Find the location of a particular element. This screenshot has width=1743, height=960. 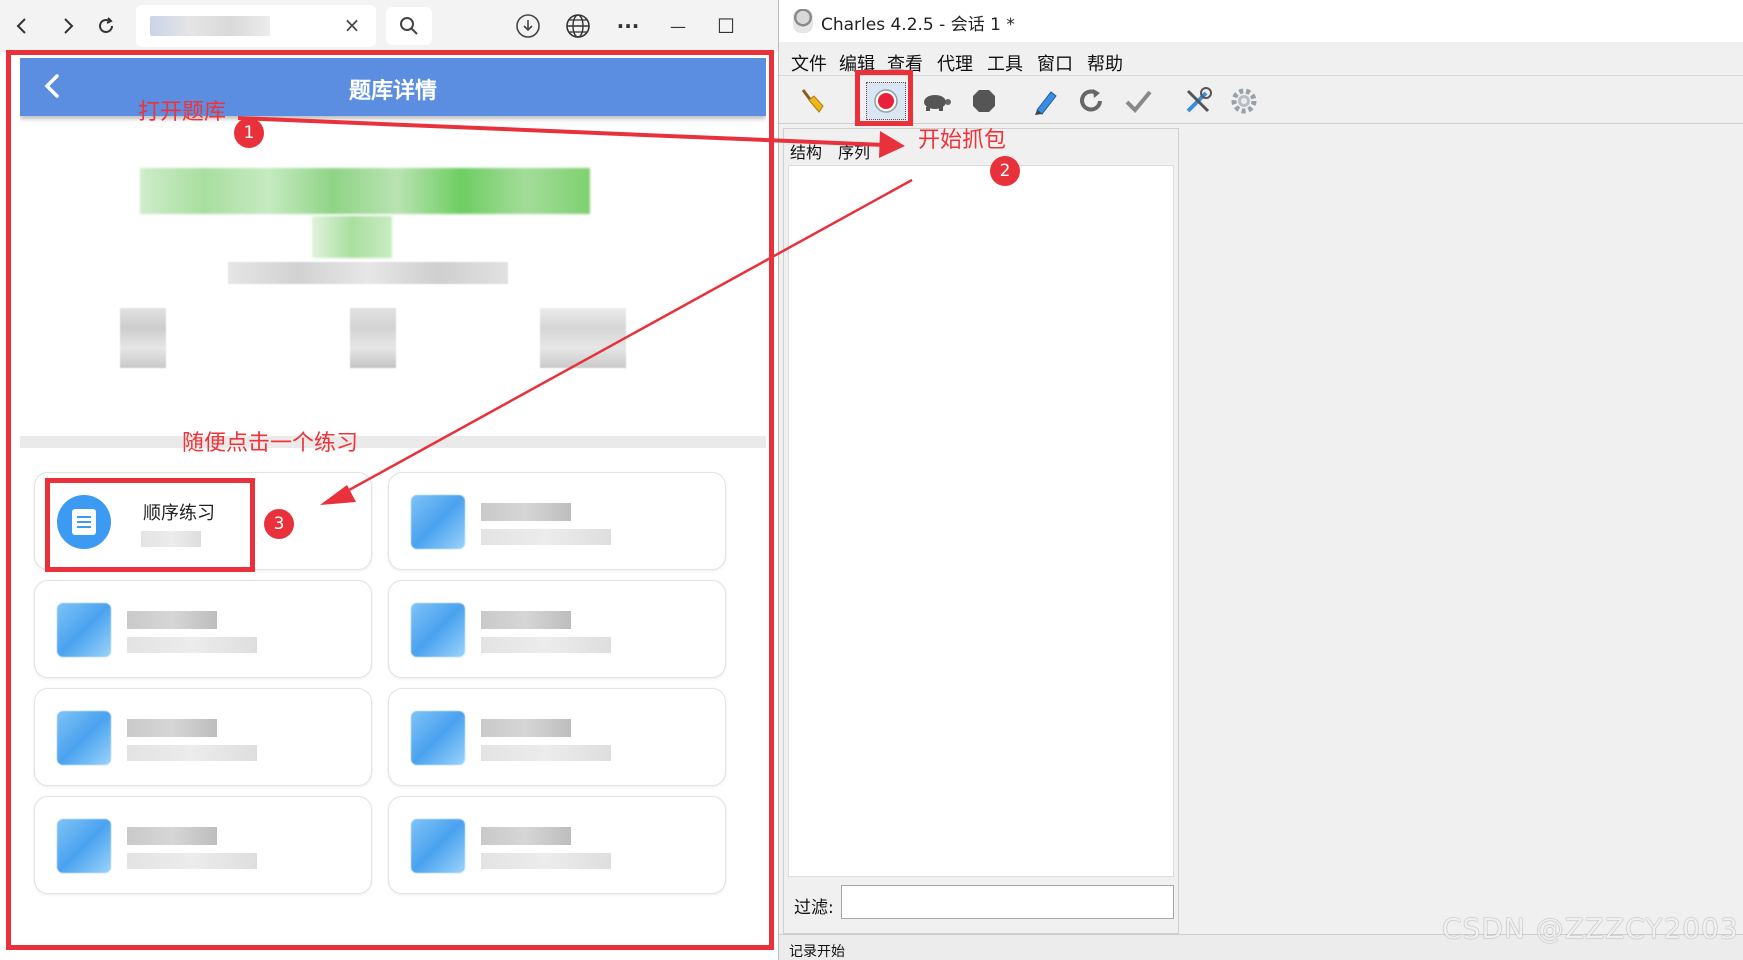

window-title: Charles 4.2.5 - 会话 1 * is located at coordinates (918, 25).